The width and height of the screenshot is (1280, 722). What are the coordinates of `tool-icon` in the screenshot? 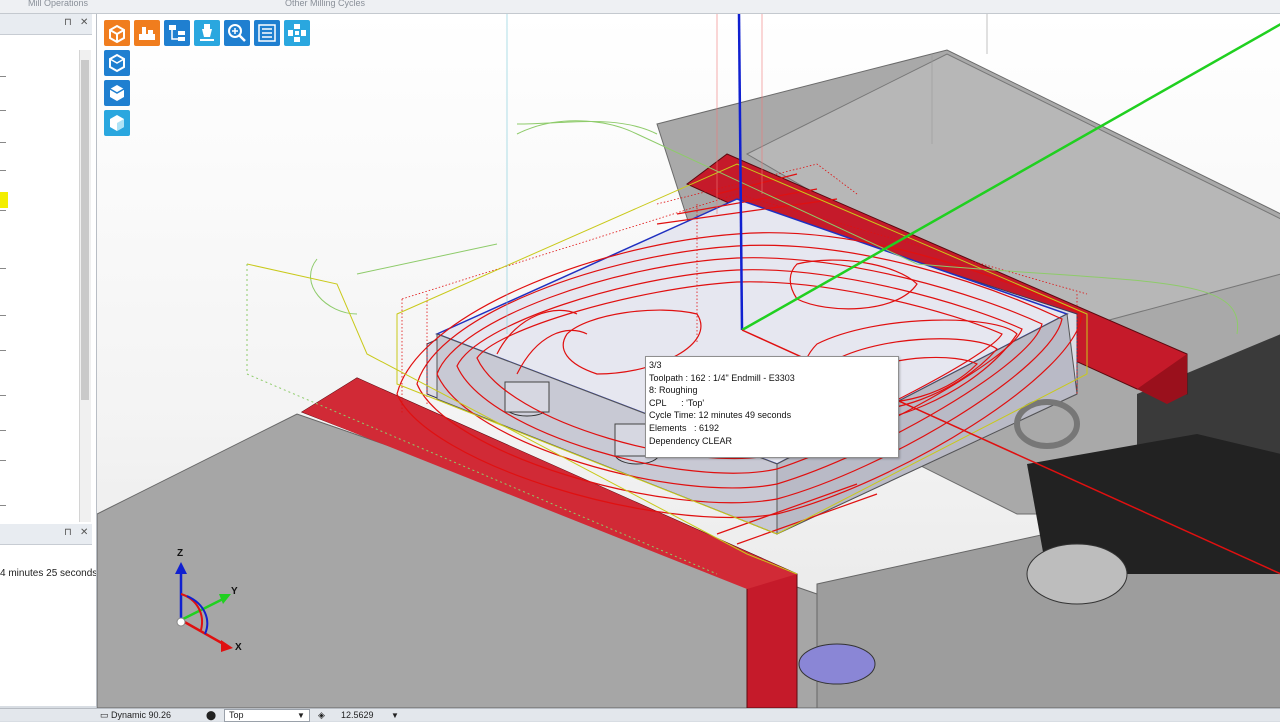 It's located at (207, 33).